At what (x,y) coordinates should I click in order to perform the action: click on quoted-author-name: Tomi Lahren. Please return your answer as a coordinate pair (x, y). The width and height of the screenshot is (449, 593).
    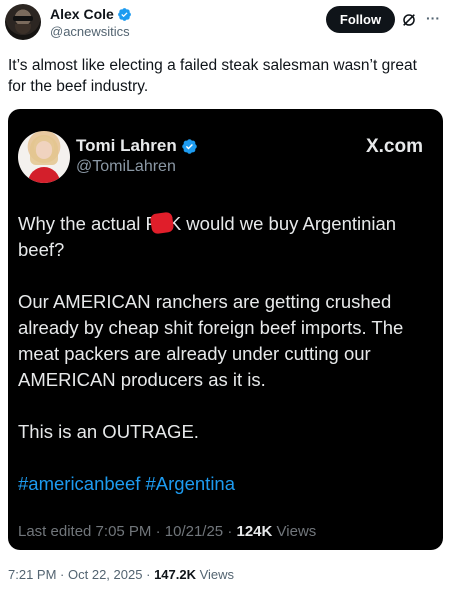
    Looking at the image, I should click on (126, 146).